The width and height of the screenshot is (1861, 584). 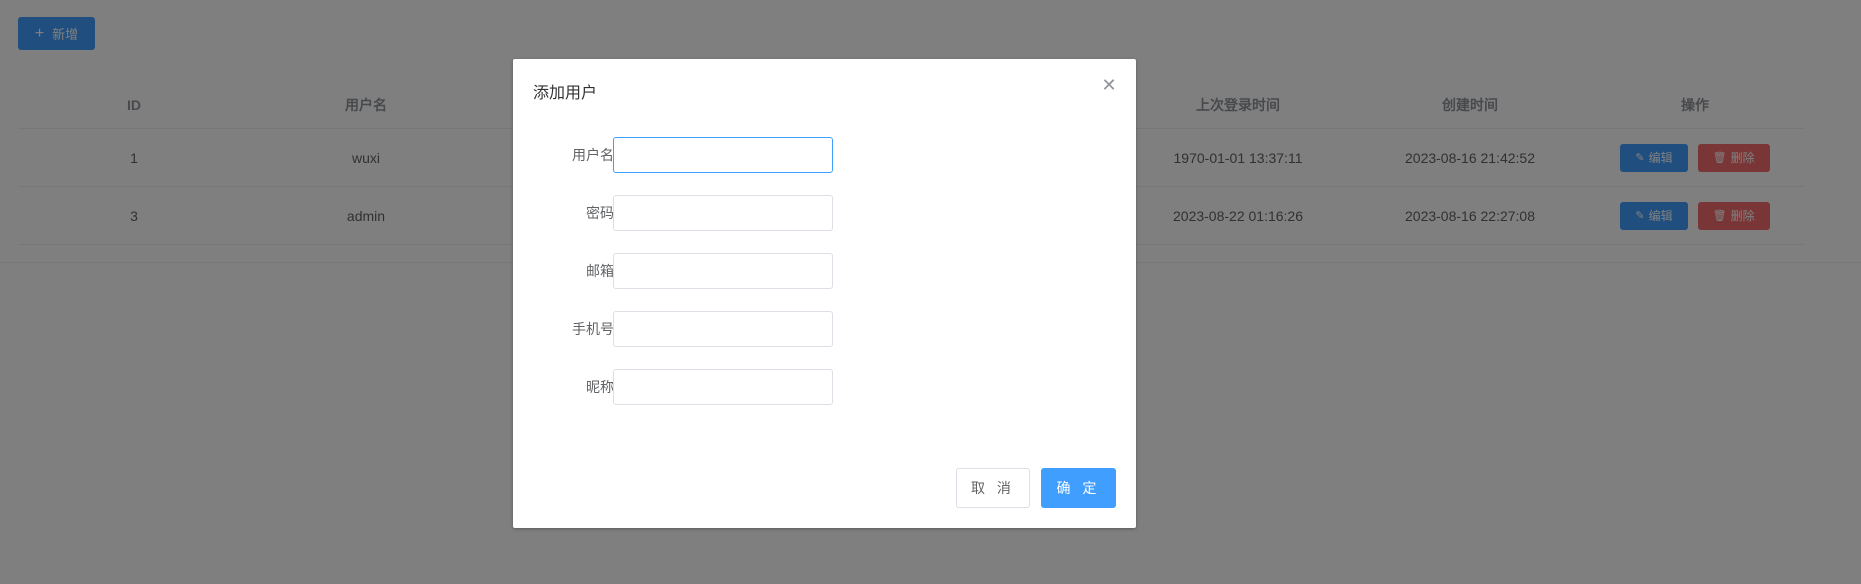 What do you see at coordinates (723, 155) in the screenshot?
I see `username-input` at bounding box center [723, 155].